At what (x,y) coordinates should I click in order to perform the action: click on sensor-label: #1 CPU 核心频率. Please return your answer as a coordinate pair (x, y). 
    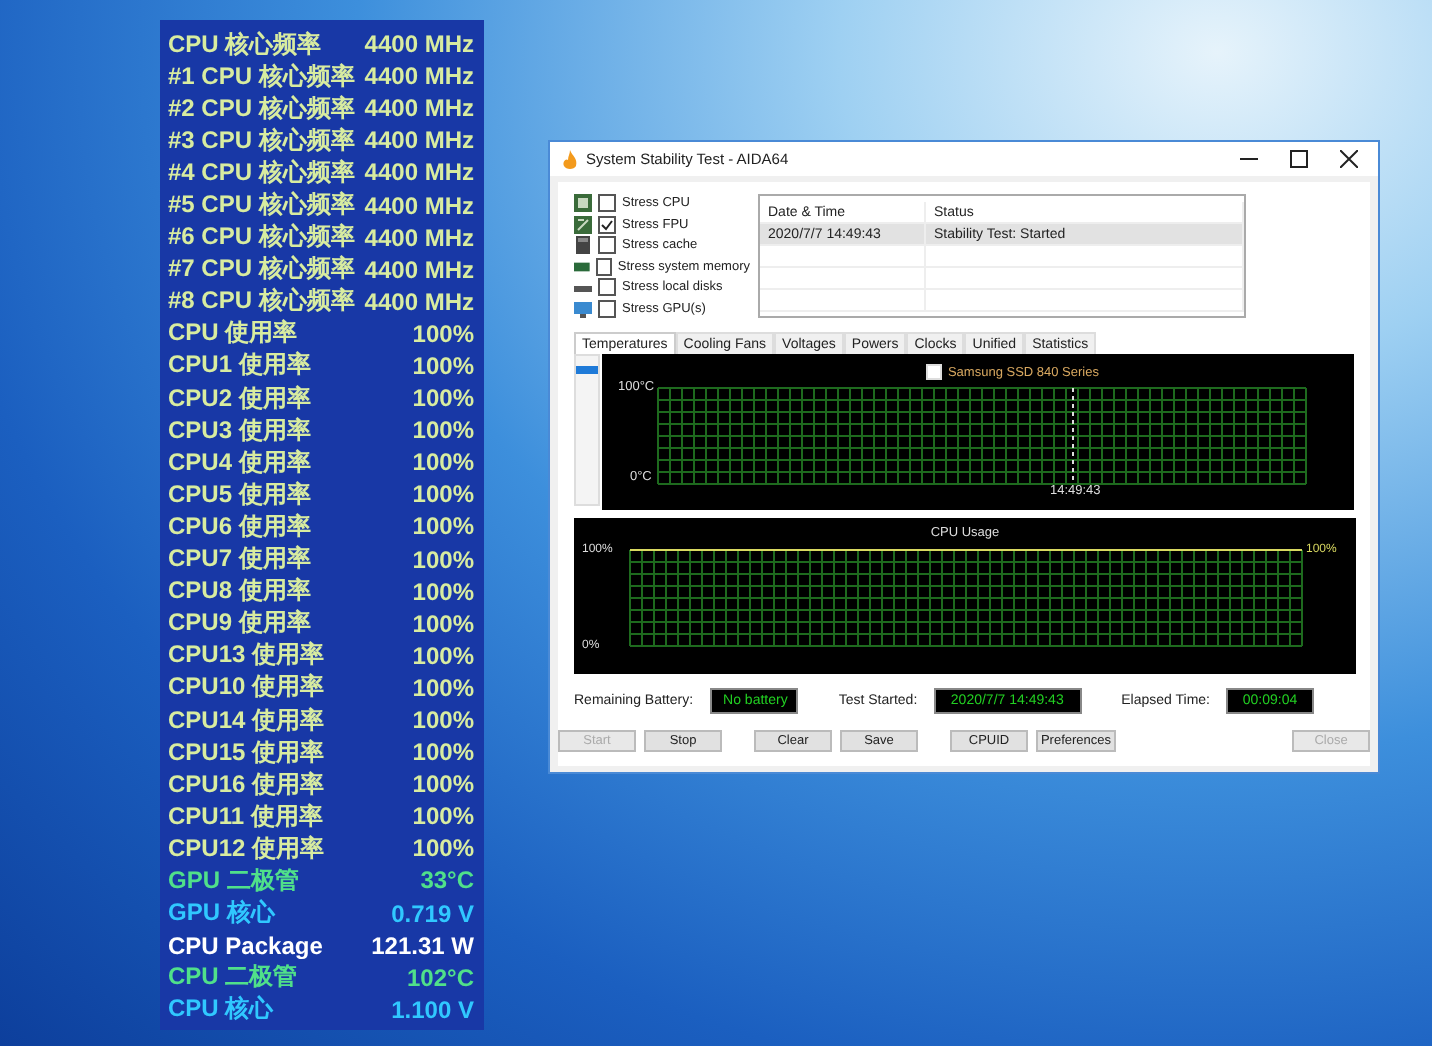
    Looking at the image, I should click on (261, 76).